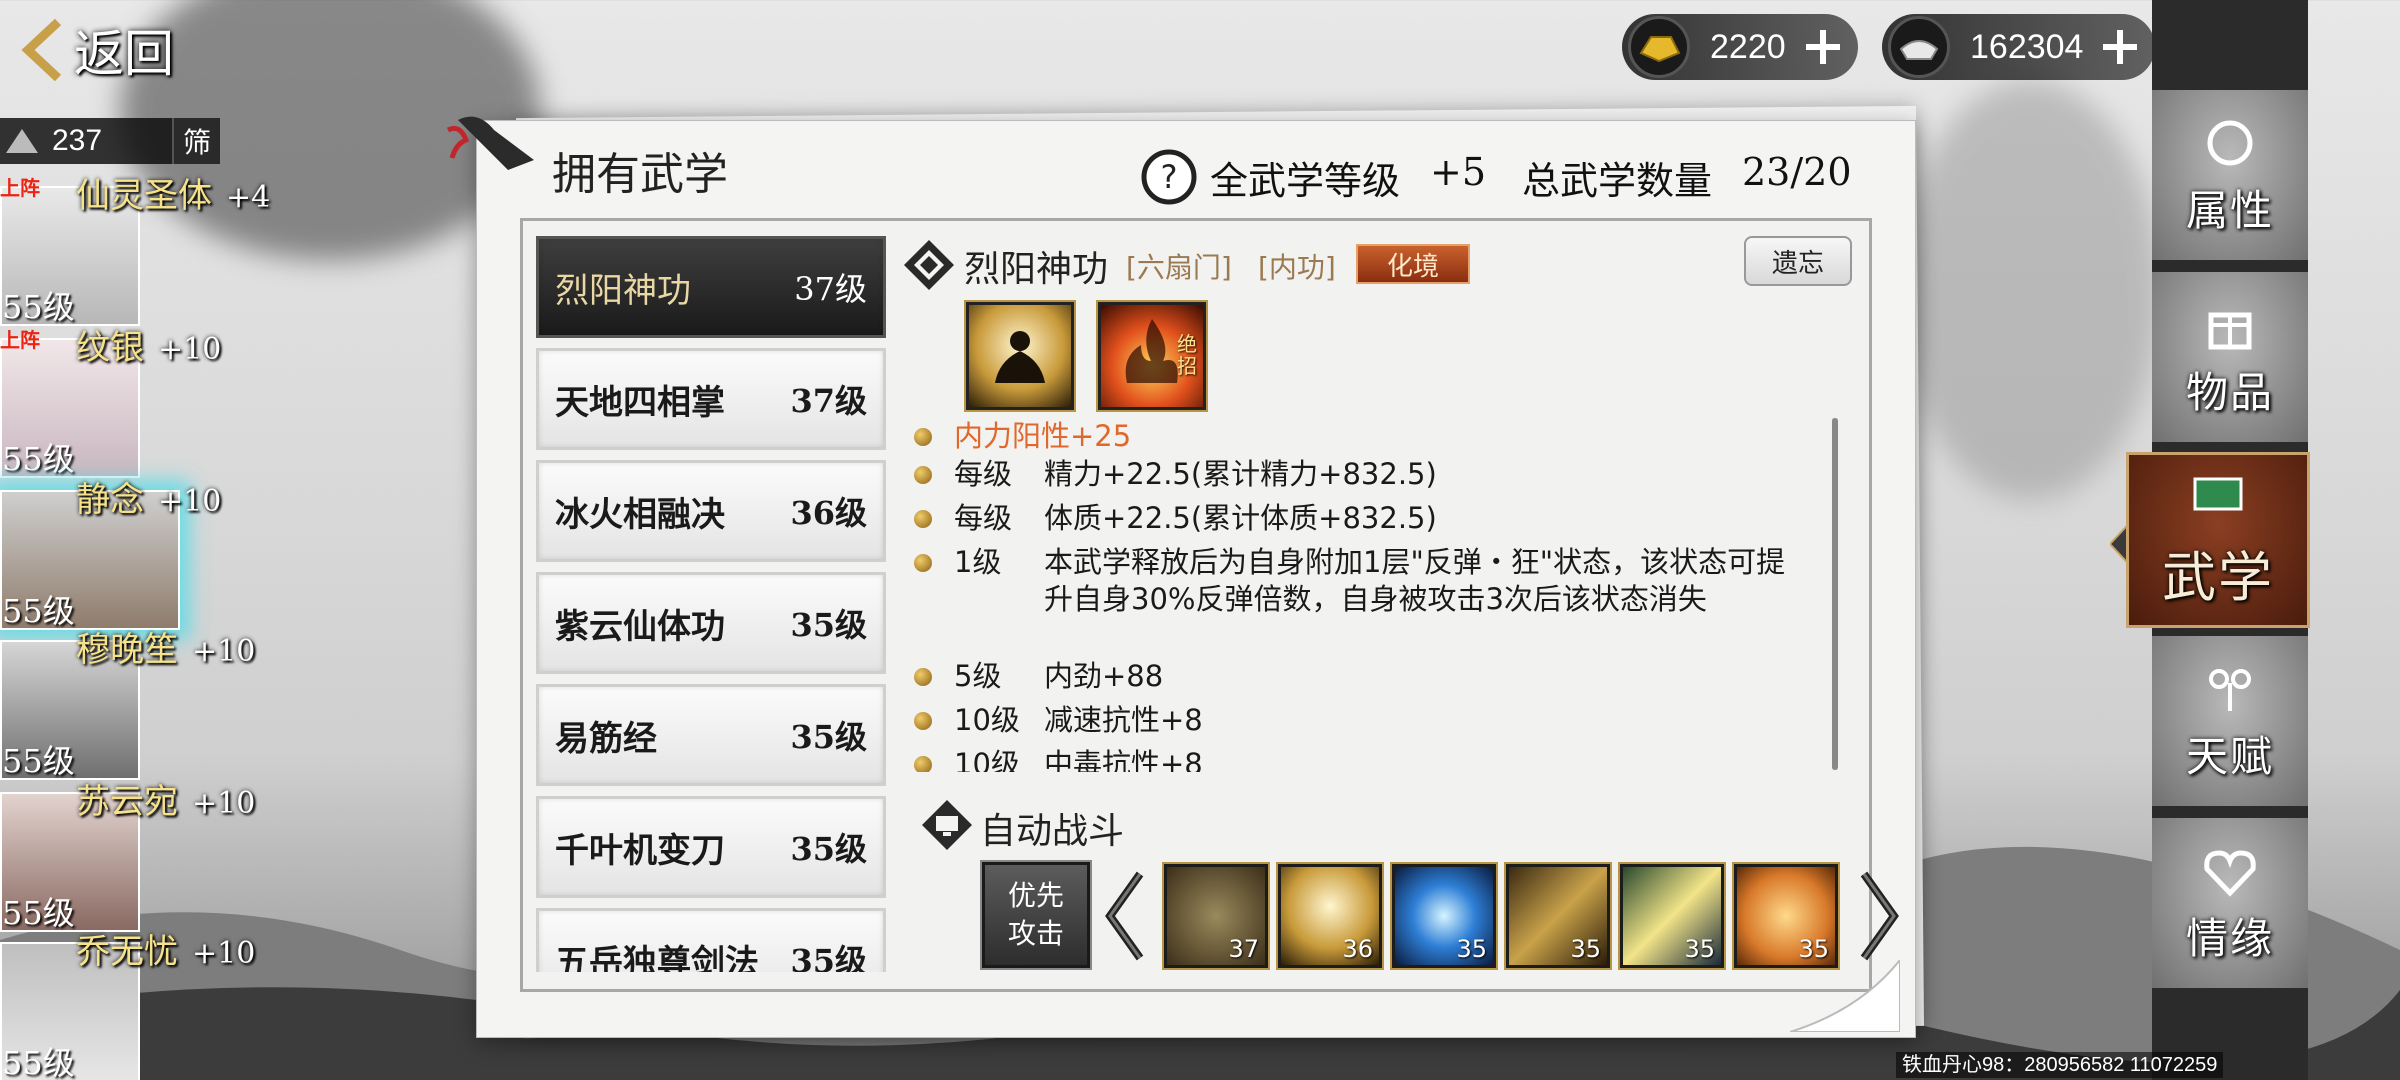  What do you see at coordinates (2218, 540) in the screenshot?
I see `tab-martial-arts: 武学` at bounding box center [2218, 540].